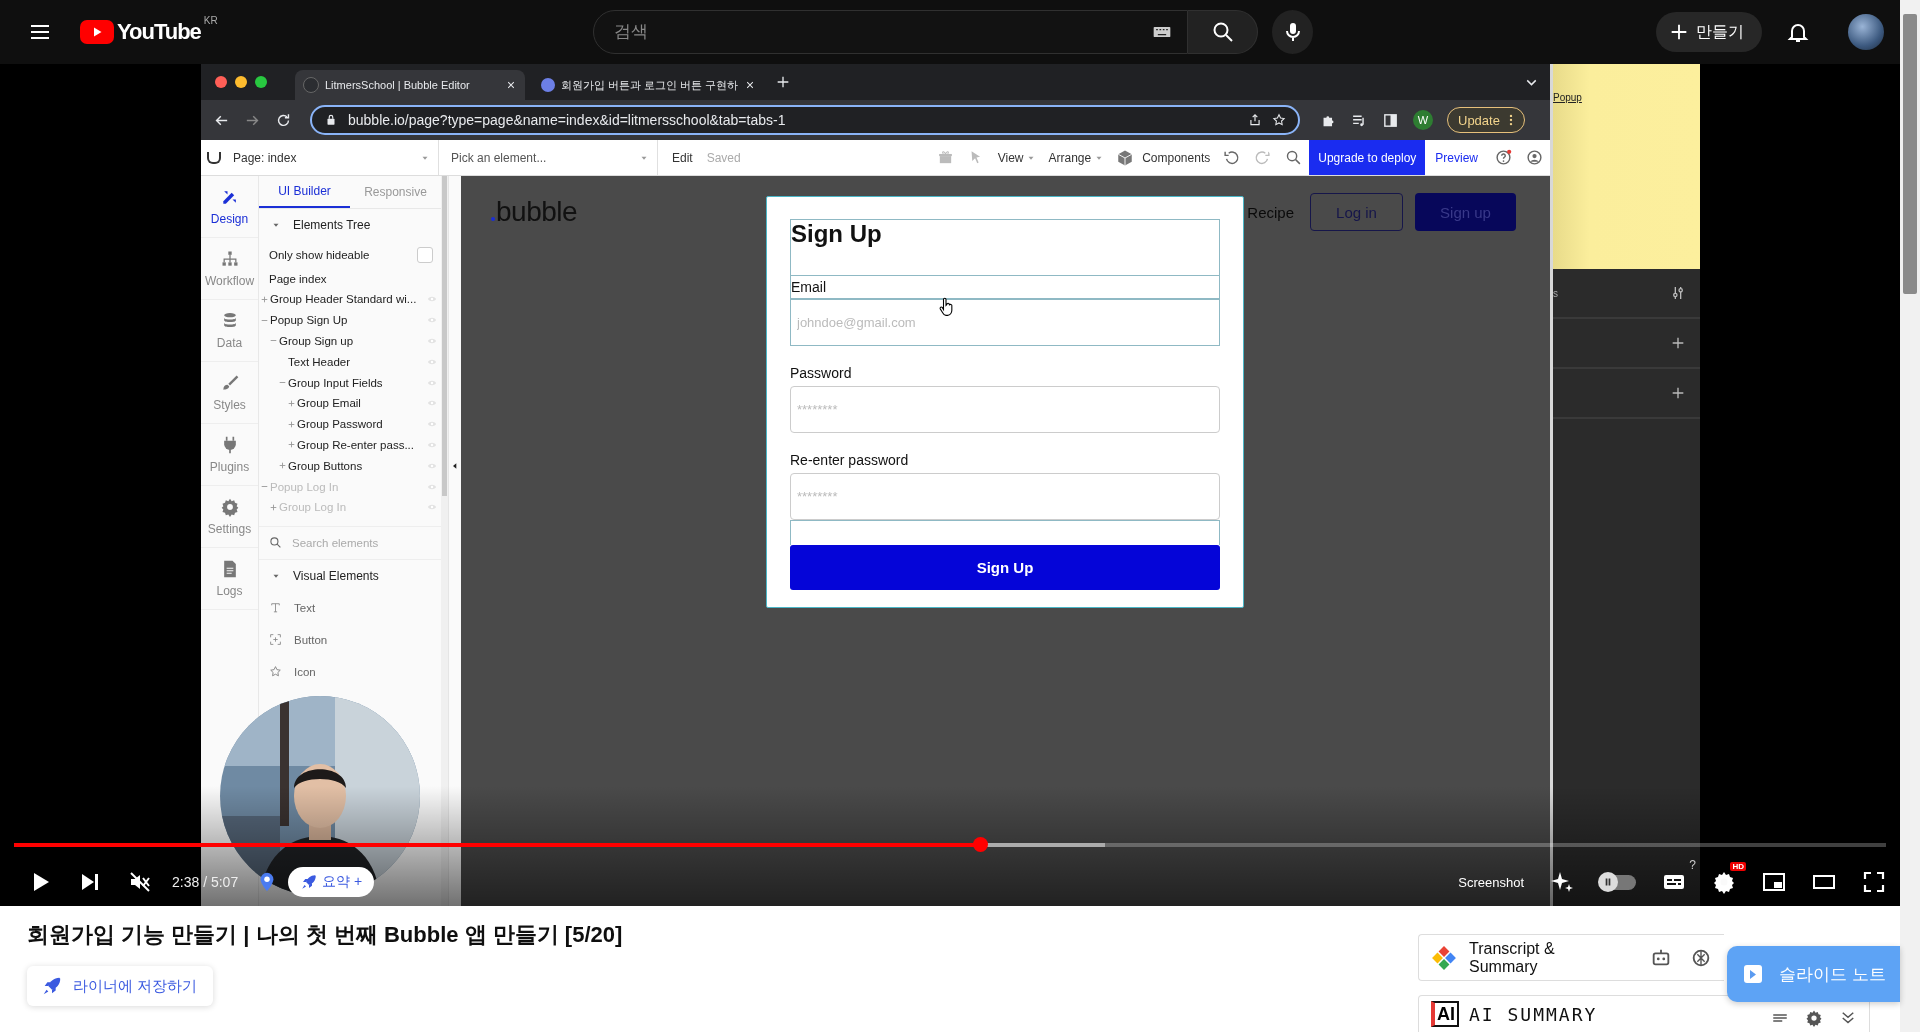  Describe the element at coordinates (350, 542) in the screenshot. I see `search-field: Search elements` at that location.